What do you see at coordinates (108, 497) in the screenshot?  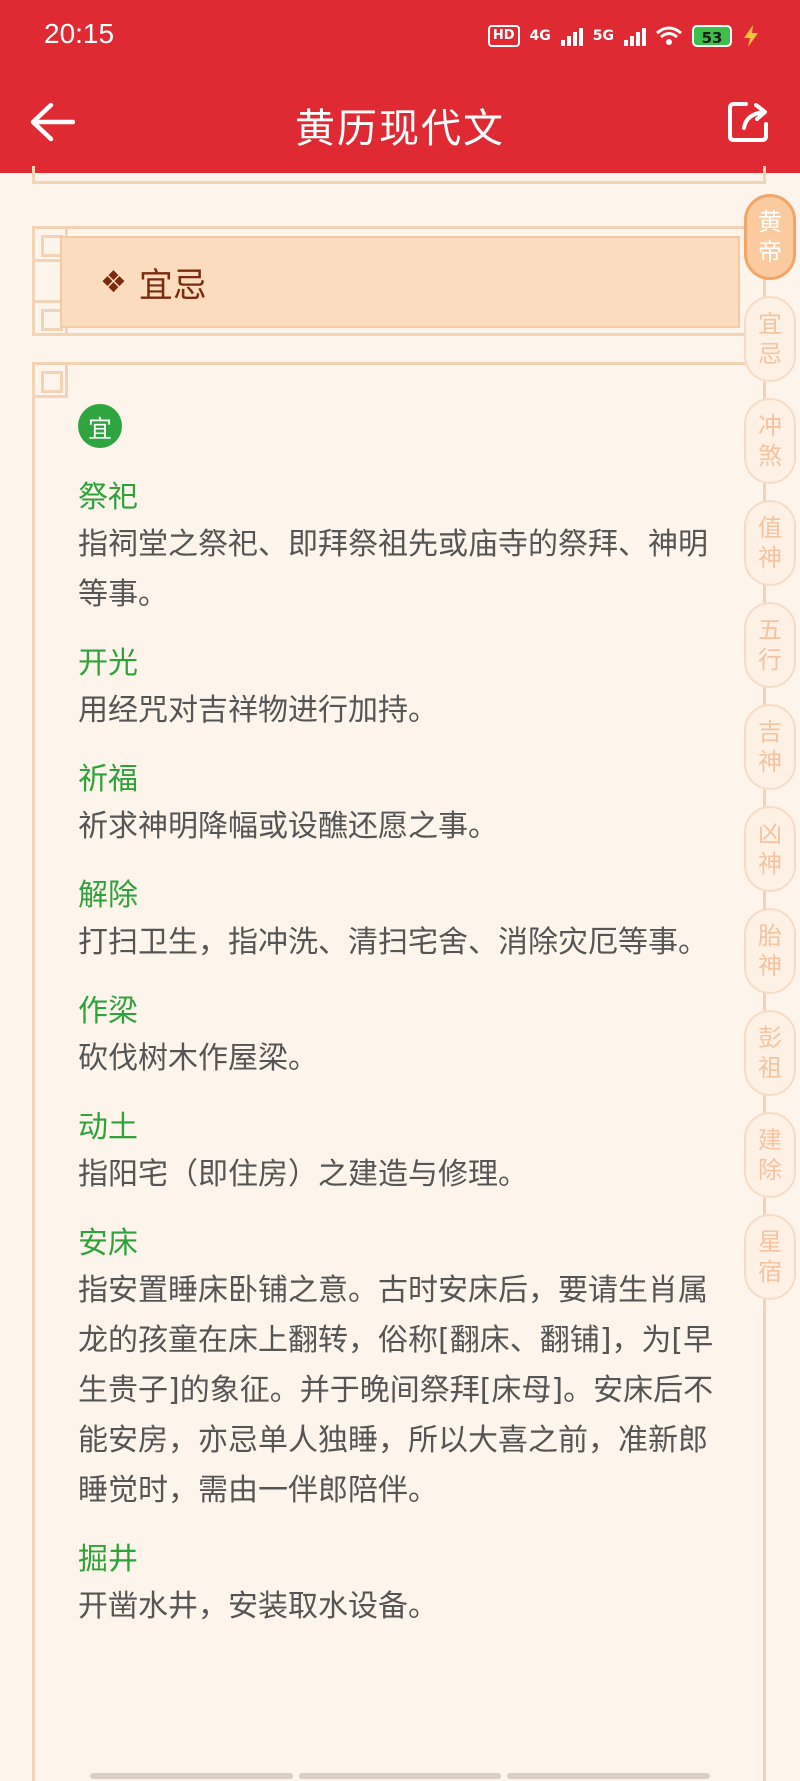 I see `entry-term: 祭祀` at bounding box center [108, 497].